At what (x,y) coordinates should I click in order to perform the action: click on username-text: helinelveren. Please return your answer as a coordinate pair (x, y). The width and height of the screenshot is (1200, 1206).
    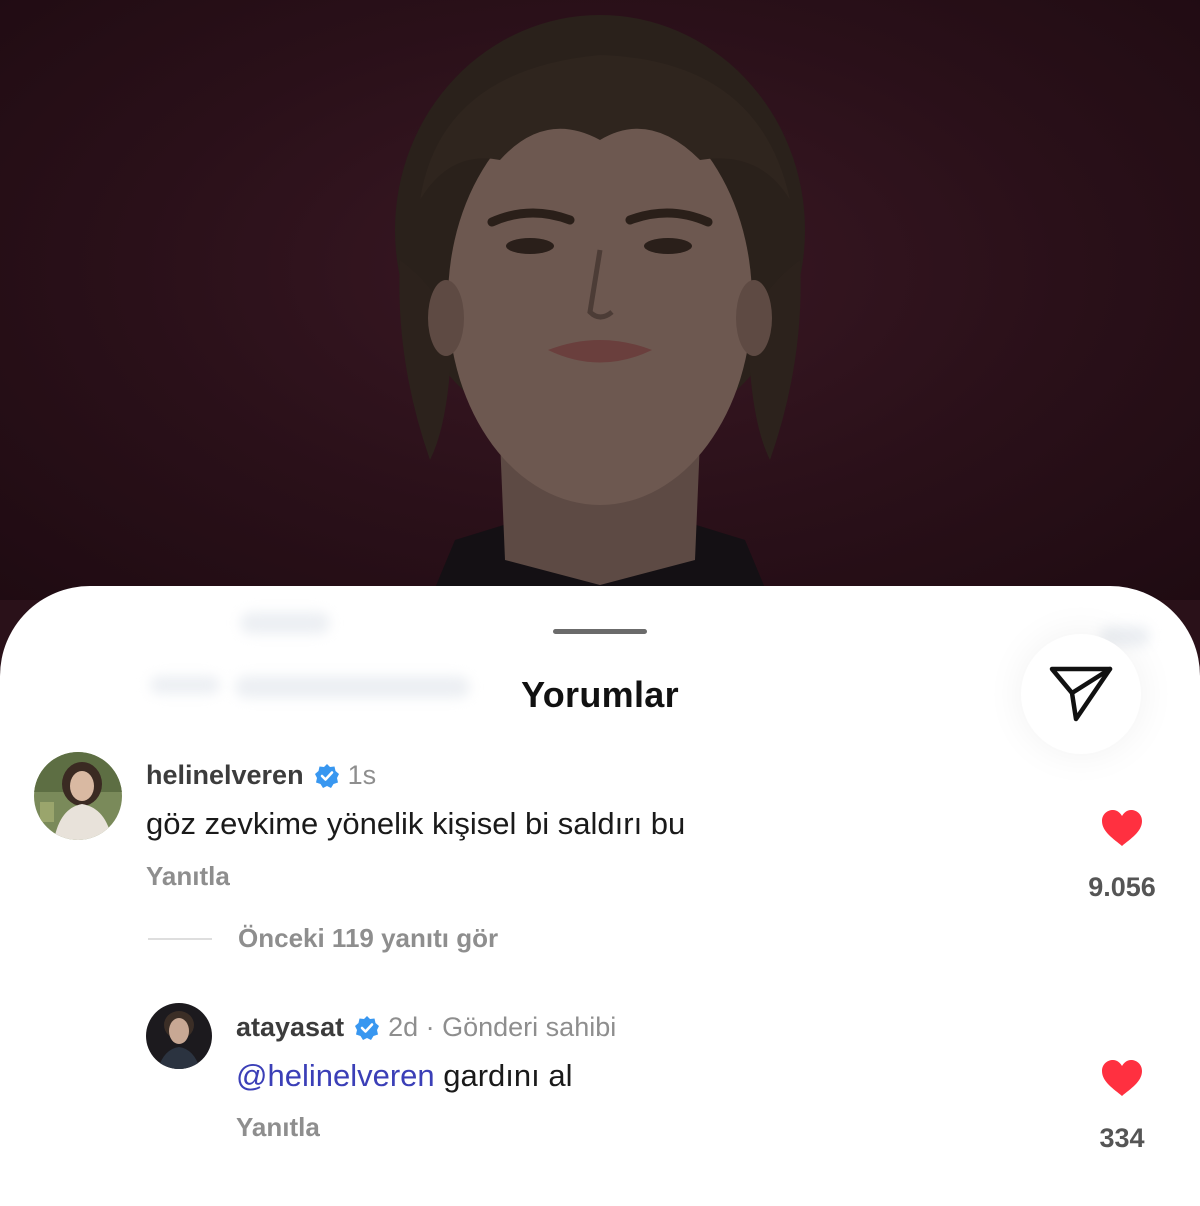
    Looking at the image, I should click on (225, 775).